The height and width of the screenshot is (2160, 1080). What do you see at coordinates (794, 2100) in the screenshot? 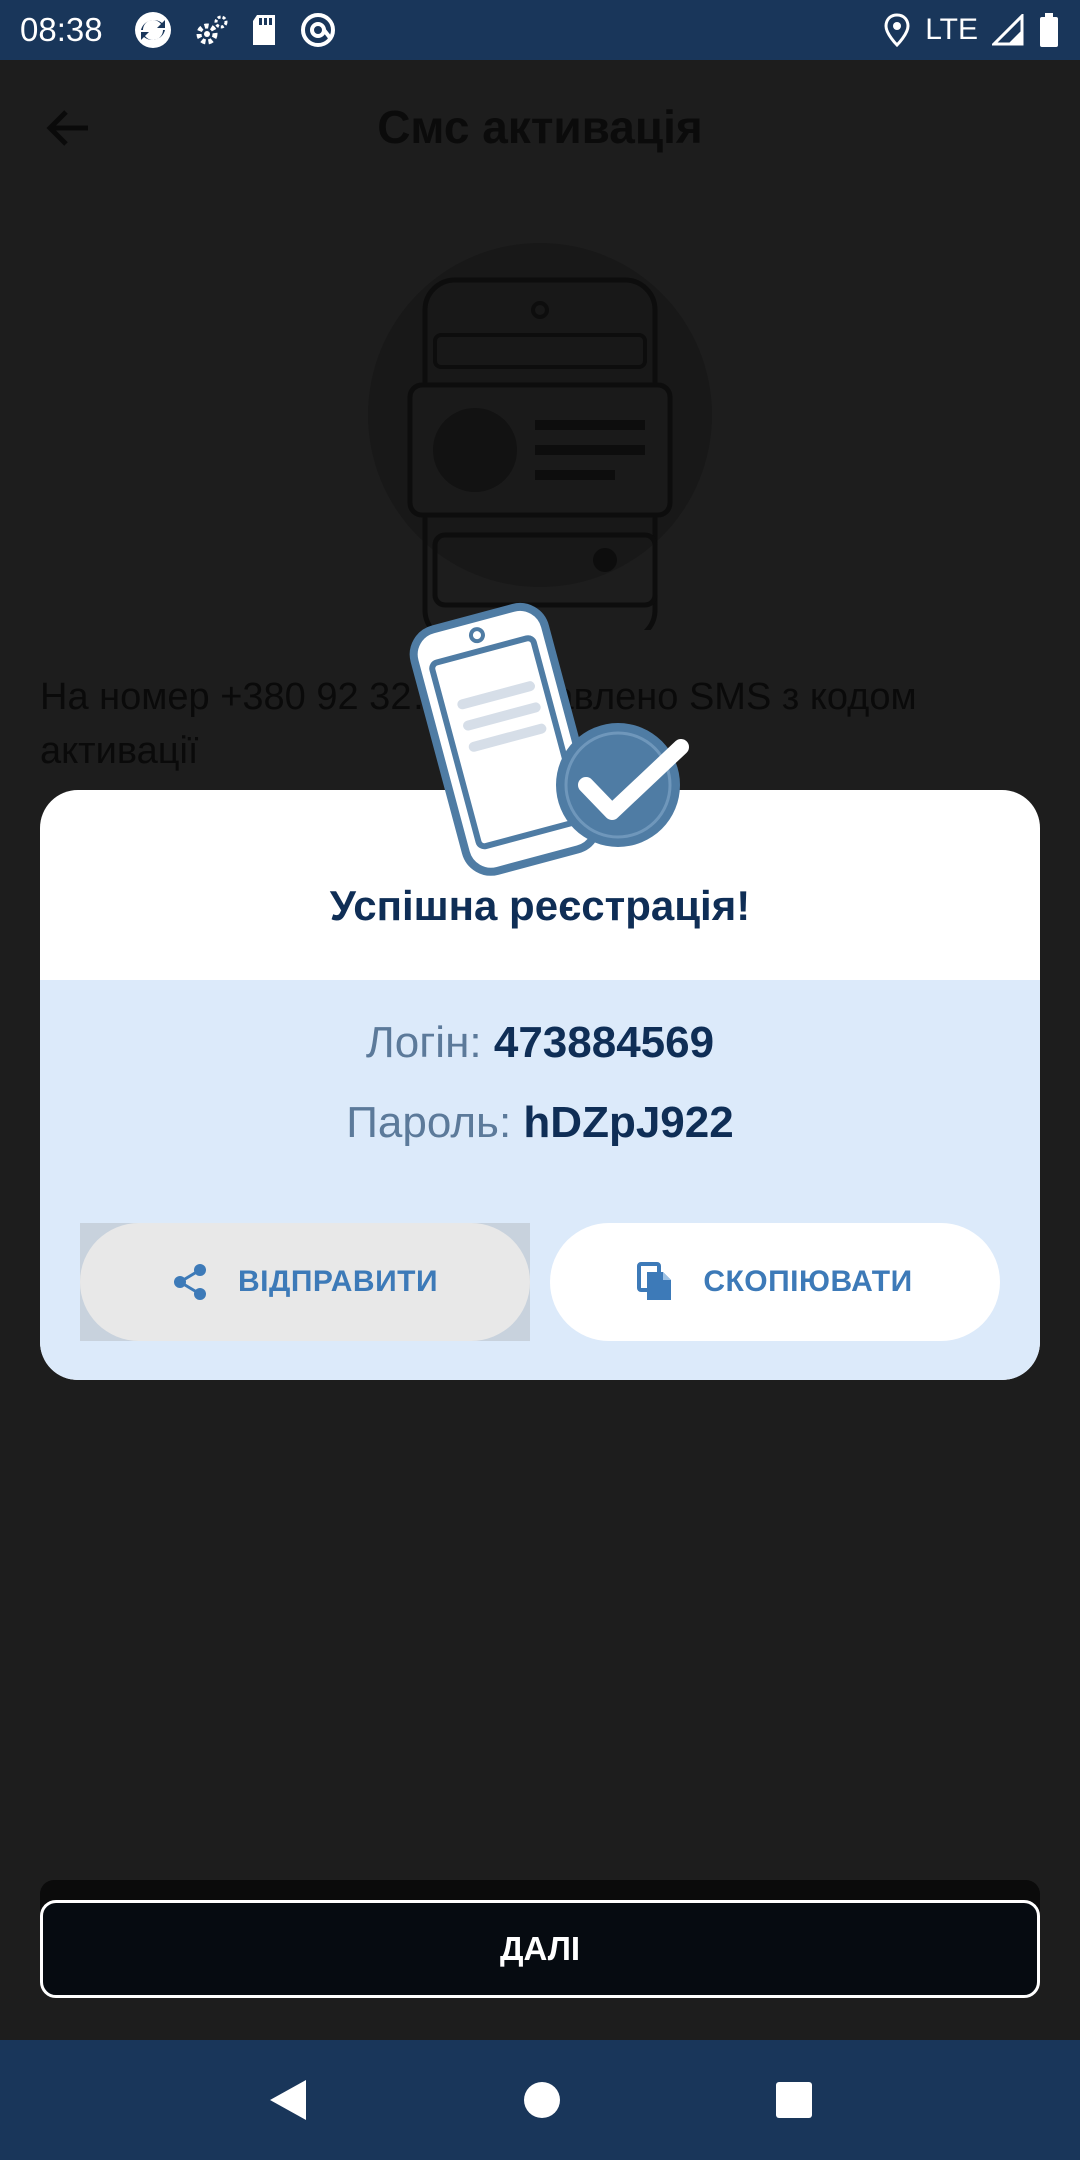
I see `nav-recents-icon` at bounding box center [794, 2100].